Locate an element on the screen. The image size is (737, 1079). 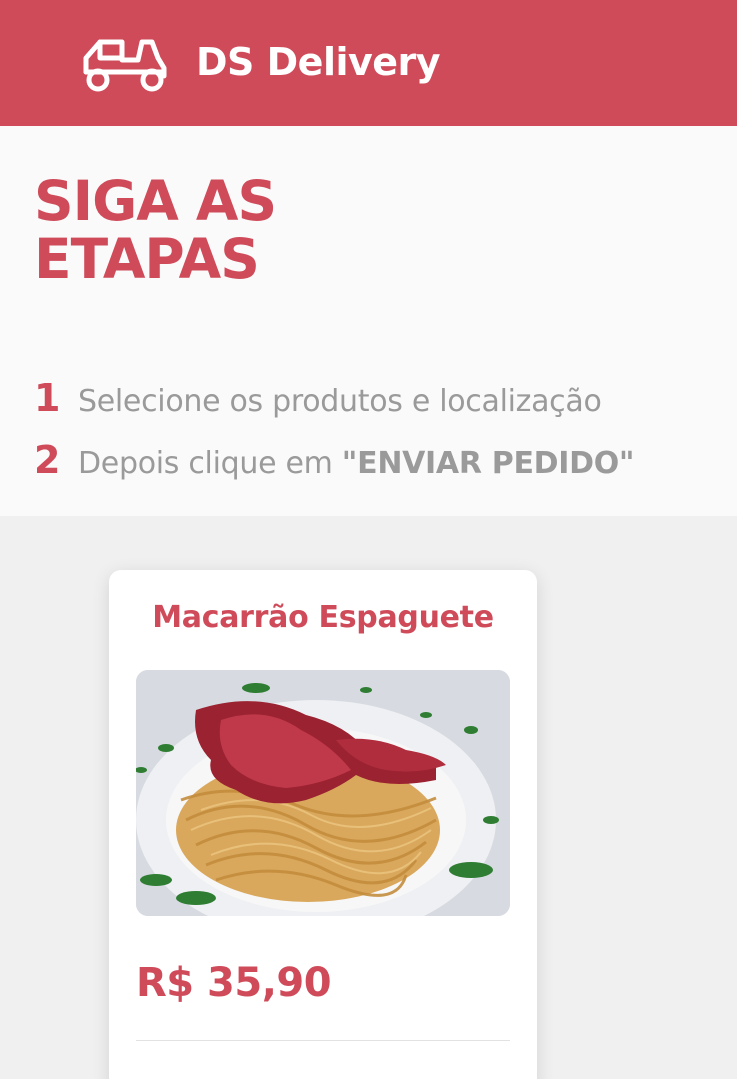
step-number: 1 is located at coordinates (47, 398).